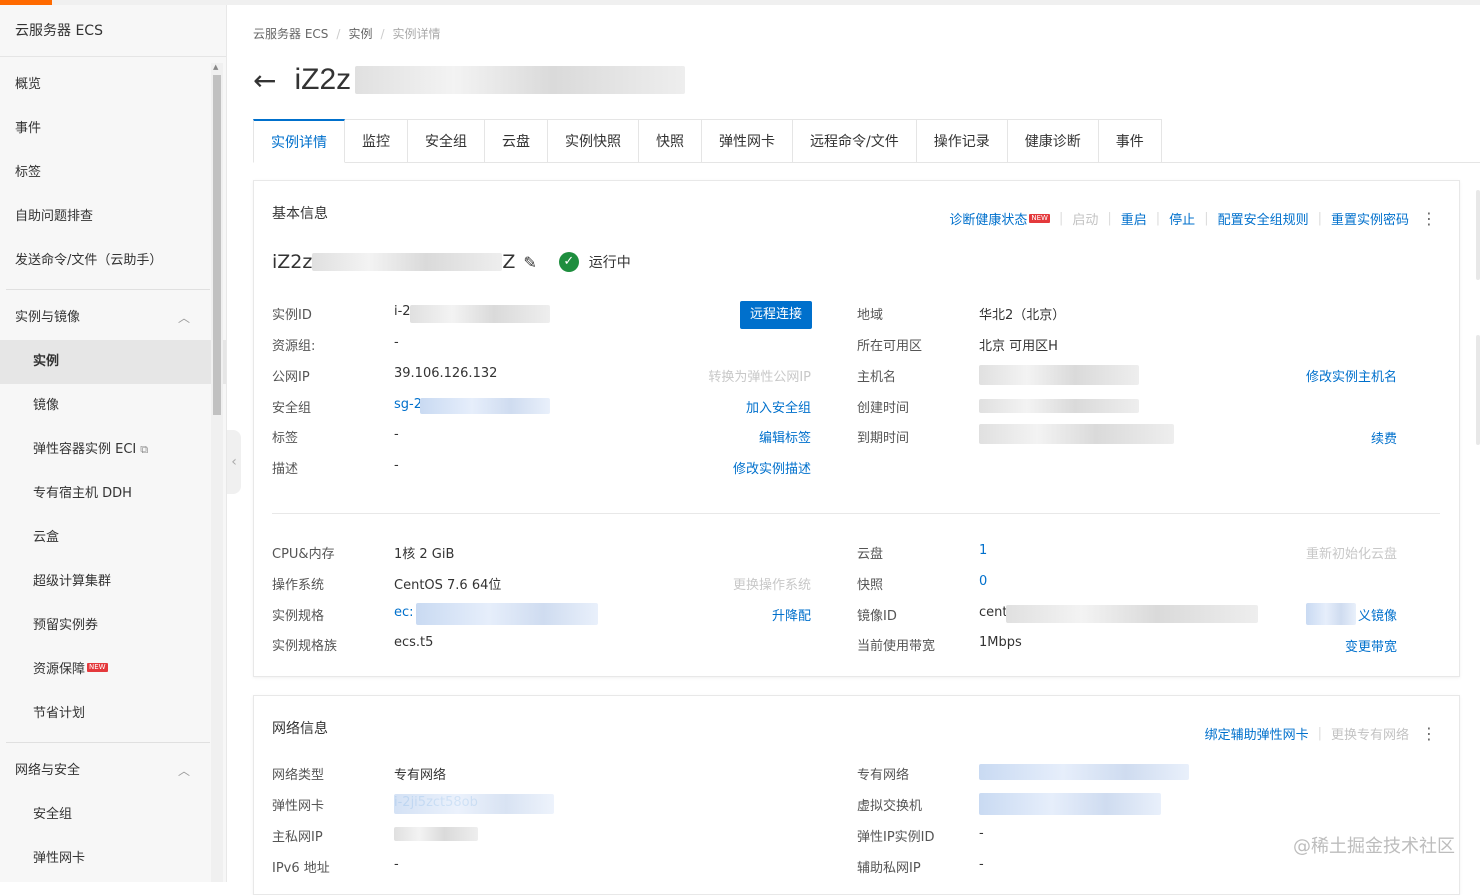 The height and width of the screenshot is (895, 1480). What do you see at coordinates (877, 377) in the screenshot?
I see `hostname-label: 主机名` at bounding box center [877, 377].